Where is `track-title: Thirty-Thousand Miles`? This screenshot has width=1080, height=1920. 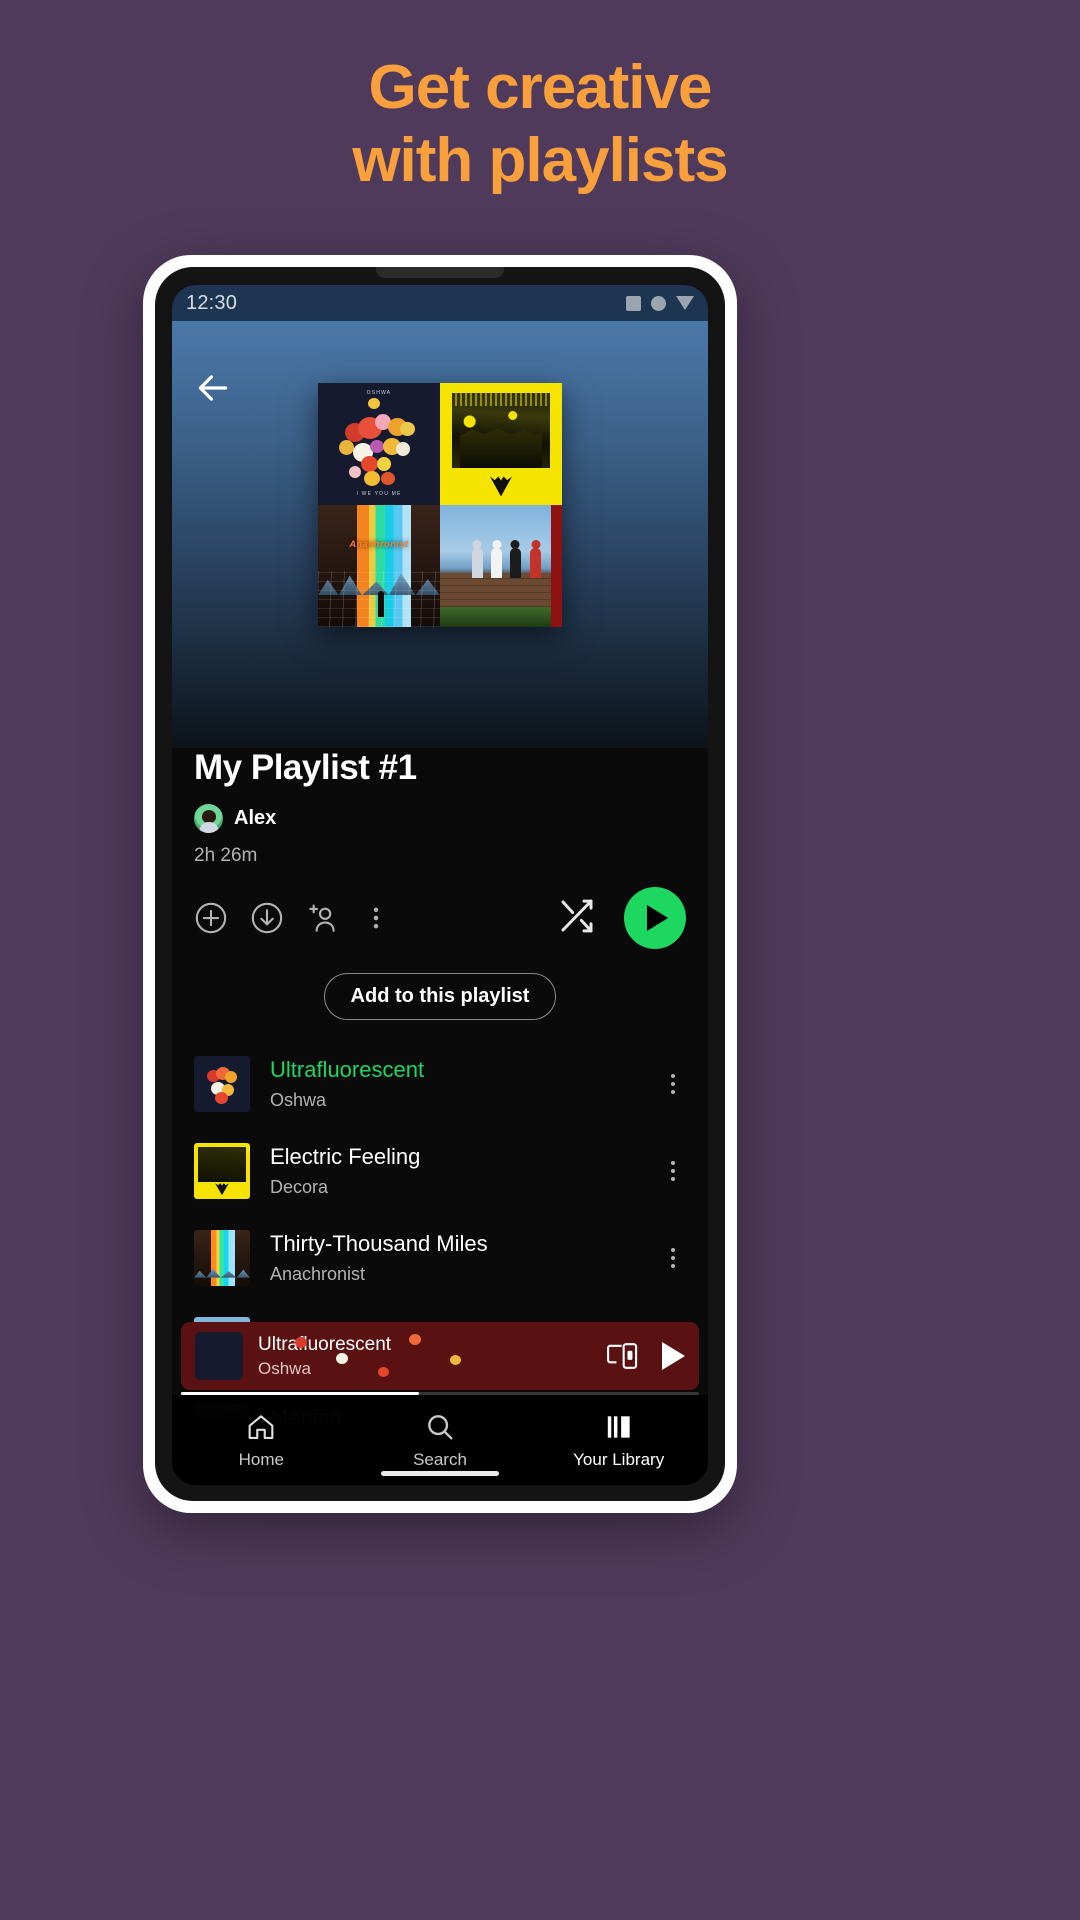
track-title: Thirty-Thousand Miles is located at coordinates (379, 1243).